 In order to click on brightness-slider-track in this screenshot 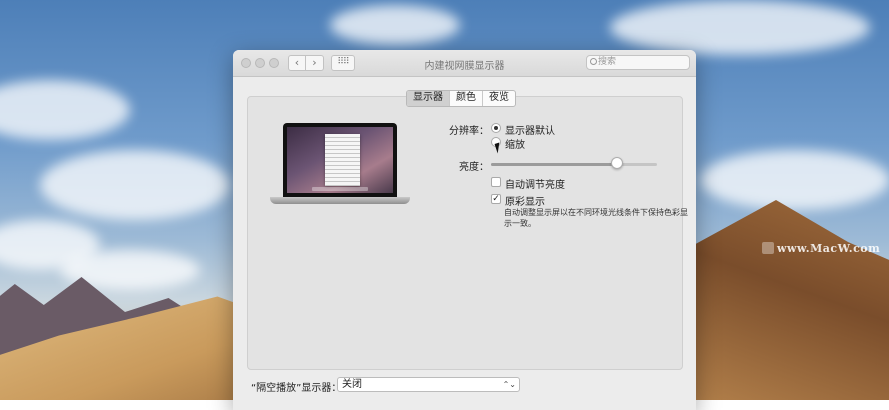, I will do `click(574, 164)`.